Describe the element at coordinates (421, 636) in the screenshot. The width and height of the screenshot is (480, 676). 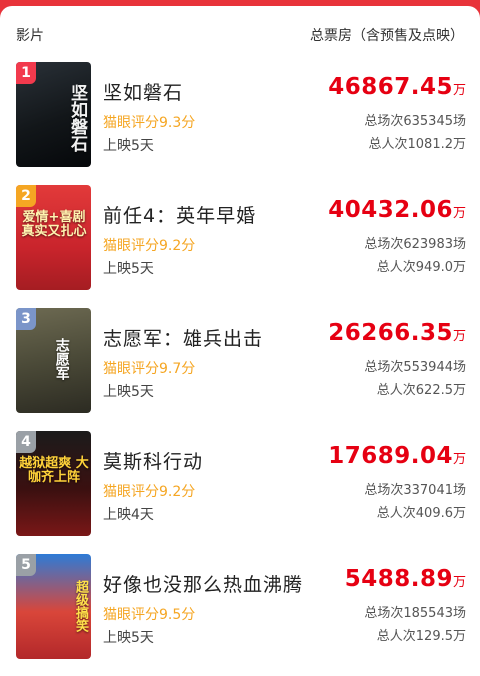
I see `total-audience: 总人次129.5万` at that location.